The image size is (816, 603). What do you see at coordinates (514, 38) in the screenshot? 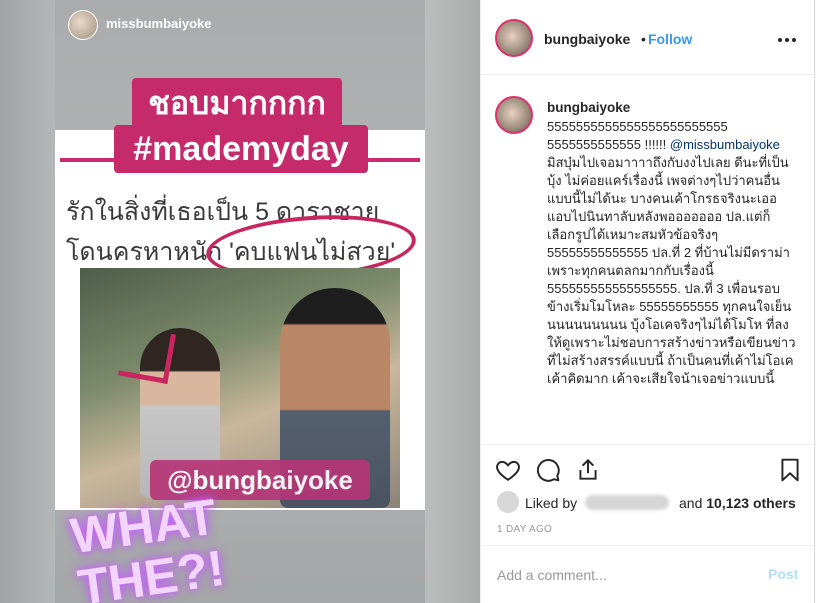
I see `avatar` at bounding box center [514, 38].